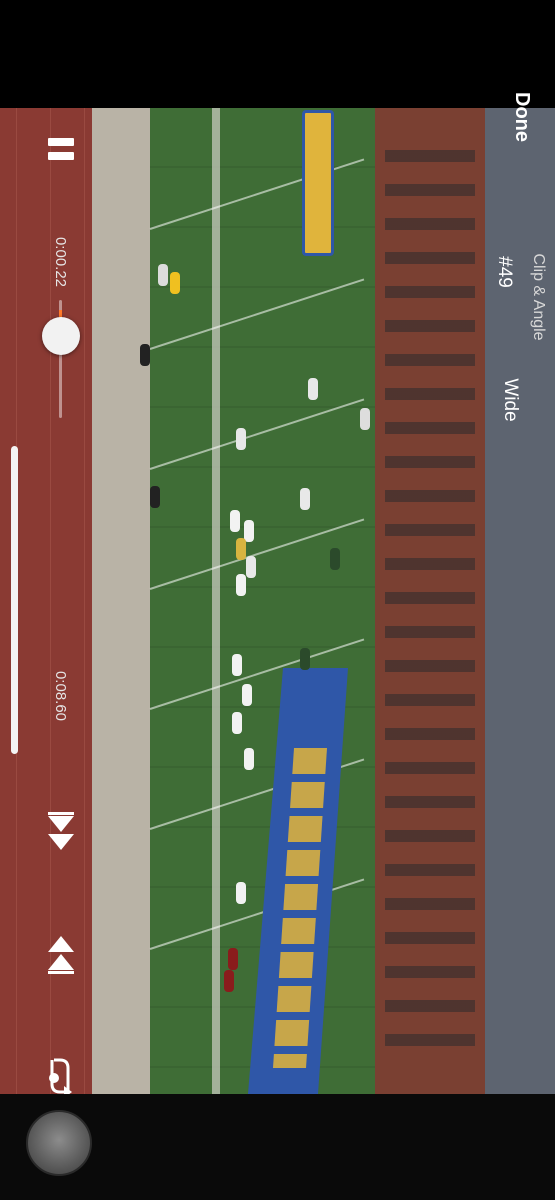 This screenshot has height=1200, width=555. Describe the element at coordinates (216, 601) in the screenshot. I see `sideline-stripe` at that location.